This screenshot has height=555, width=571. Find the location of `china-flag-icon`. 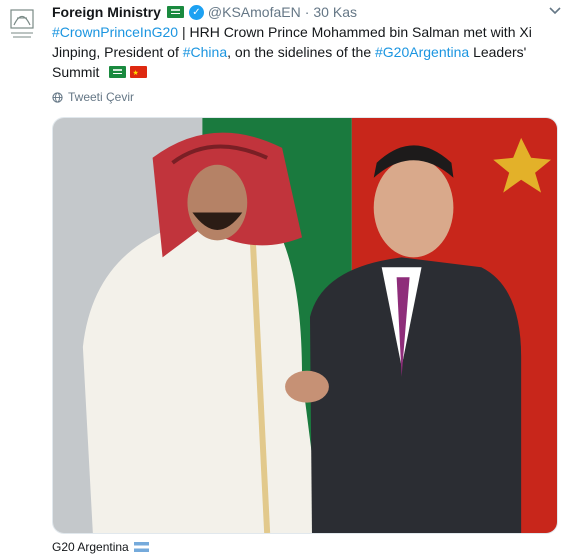

china-flag-icon is located at coordinates (139, 74).